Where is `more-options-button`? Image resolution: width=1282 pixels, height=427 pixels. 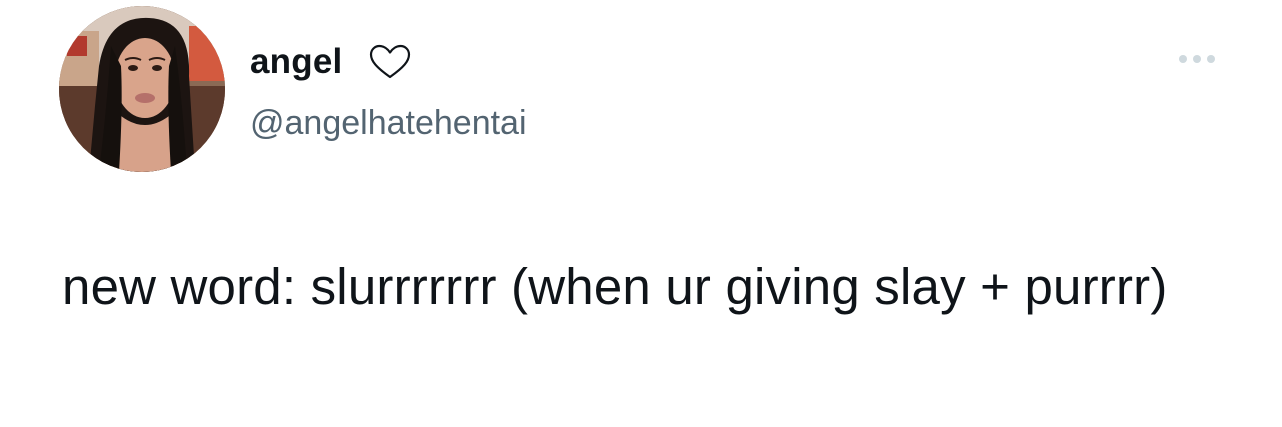 more-options-button is located at coordinates (1197, 59).